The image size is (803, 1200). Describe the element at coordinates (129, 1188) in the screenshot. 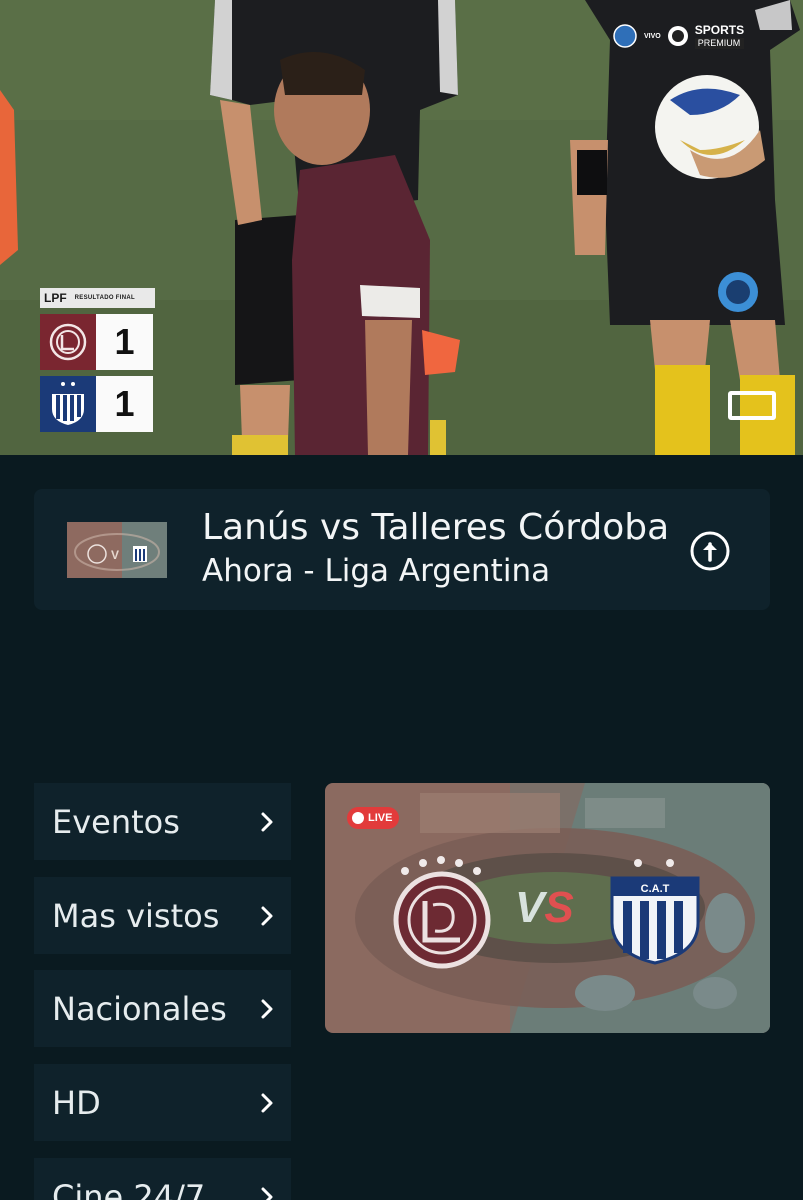

I see `category-label: Cine 24/7` at that location.